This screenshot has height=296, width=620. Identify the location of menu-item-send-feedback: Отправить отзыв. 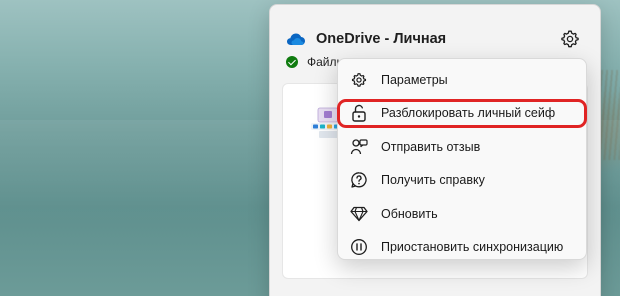
(462, 147).